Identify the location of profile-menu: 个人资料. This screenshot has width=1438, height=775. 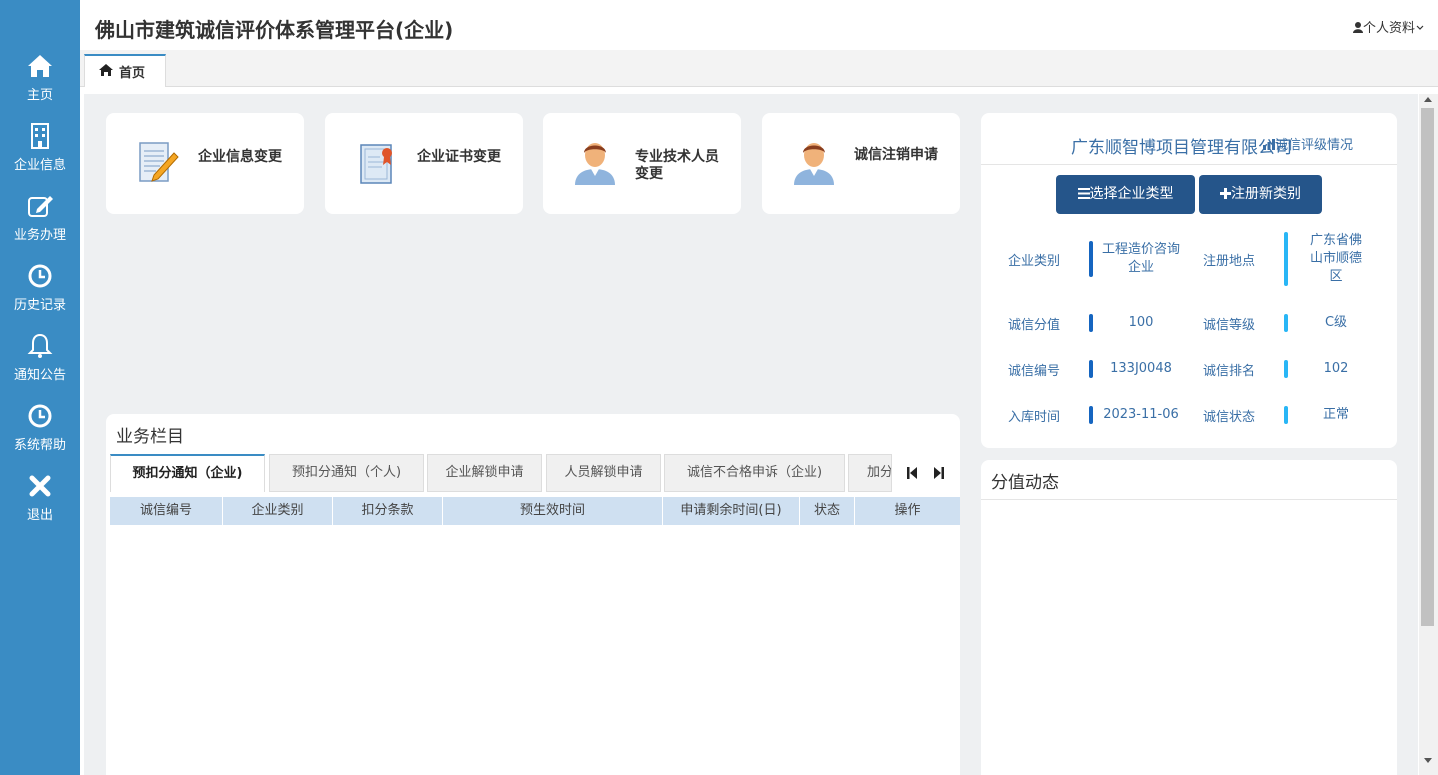
(1388, 26).